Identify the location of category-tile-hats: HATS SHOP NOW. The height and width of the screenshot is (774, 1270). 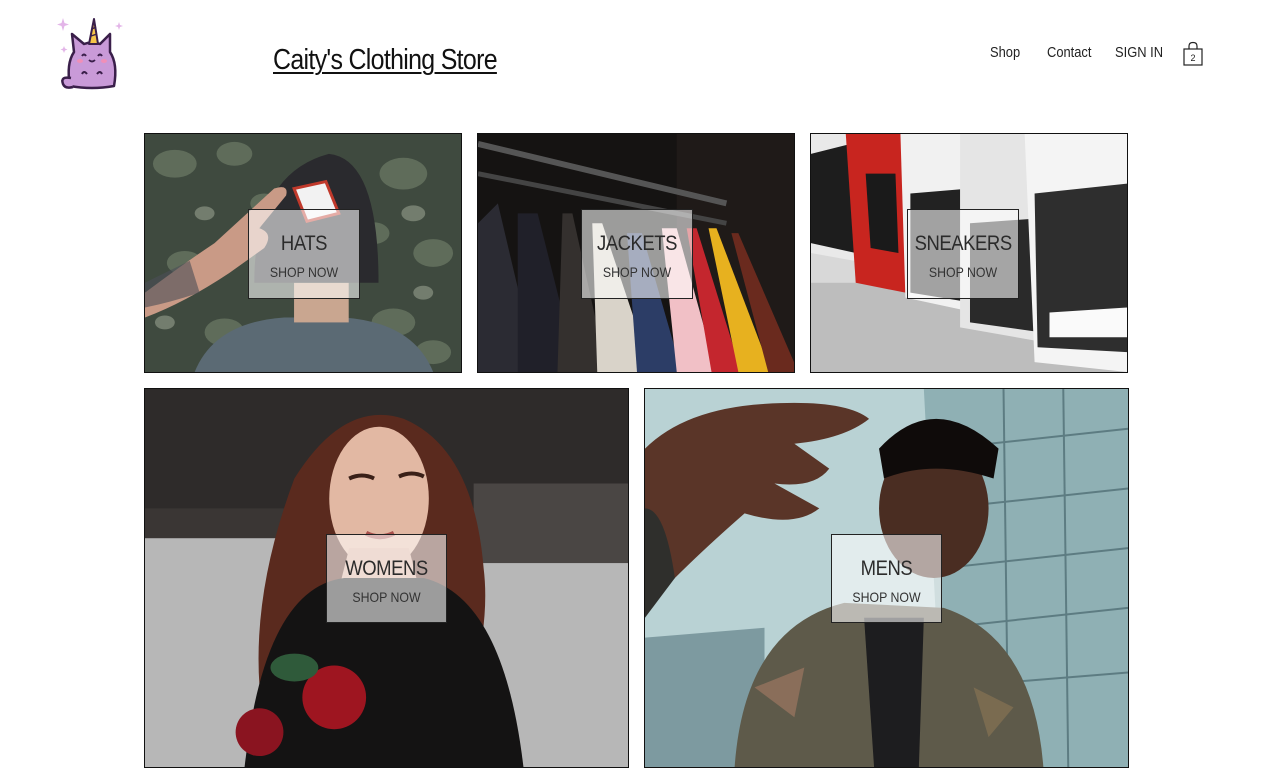
(303, 253).